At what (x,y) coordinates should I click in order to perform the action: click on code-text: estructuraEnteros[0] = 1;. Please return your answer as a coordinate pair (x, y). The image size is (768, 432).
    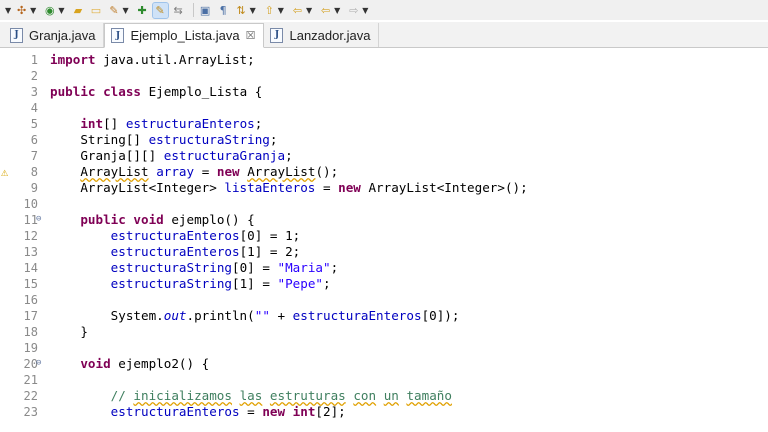
    Looking at the image, I should click on (175, 236).